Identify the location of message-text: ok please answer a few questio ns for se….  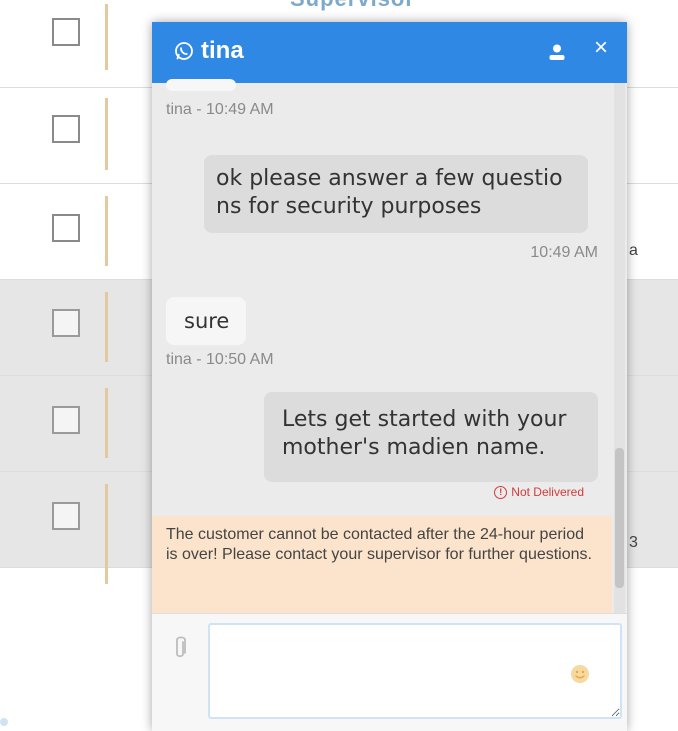
(389, 192).